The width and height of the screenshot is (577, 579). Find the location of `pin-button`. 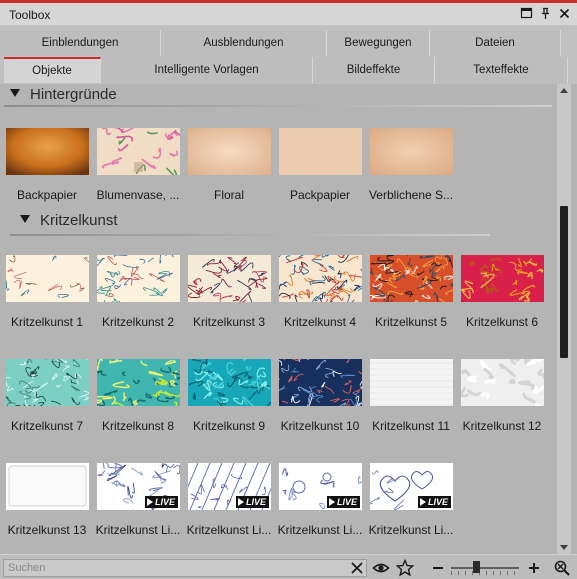

pin-button is located at coordinates (545, 13).